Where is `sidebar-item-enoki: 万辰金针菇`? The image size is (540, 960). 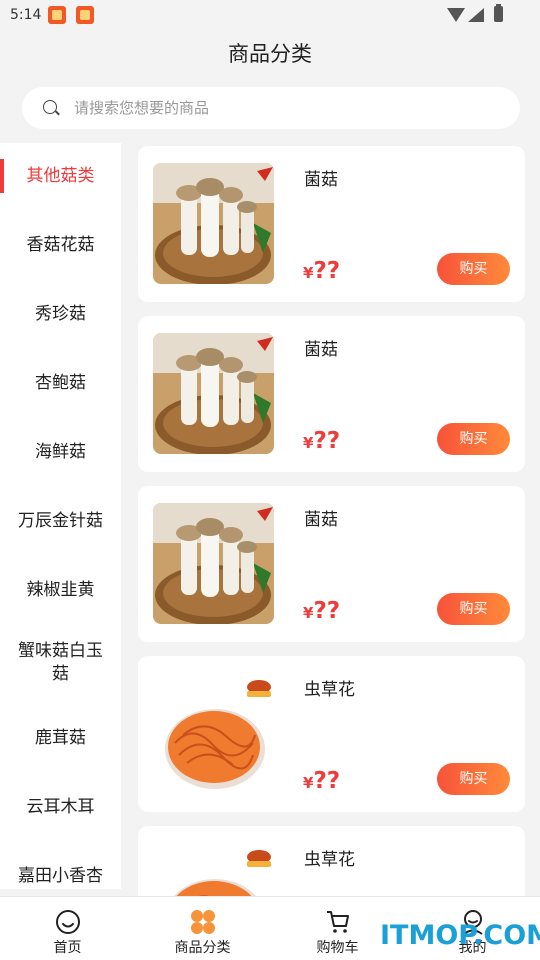
sidebar-item-enoki: 万辰金针菇 is located at coordinates (60, 521).